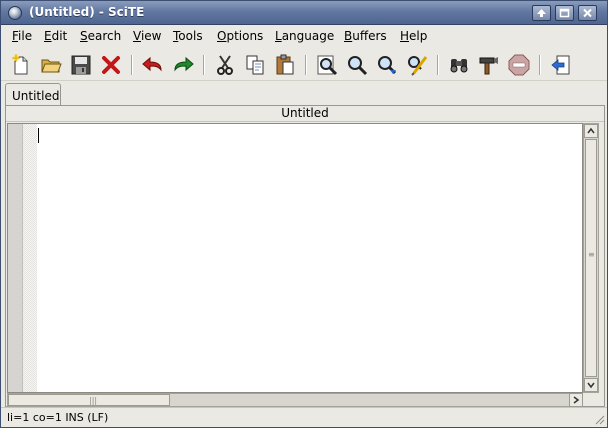 Image resolution: width=608 pixels, height=428 pixels. What do you see at coordinates (405, 36) in the screenshot?
I see `menu-help-mnemonic: H` at bounding box center [405, 36].